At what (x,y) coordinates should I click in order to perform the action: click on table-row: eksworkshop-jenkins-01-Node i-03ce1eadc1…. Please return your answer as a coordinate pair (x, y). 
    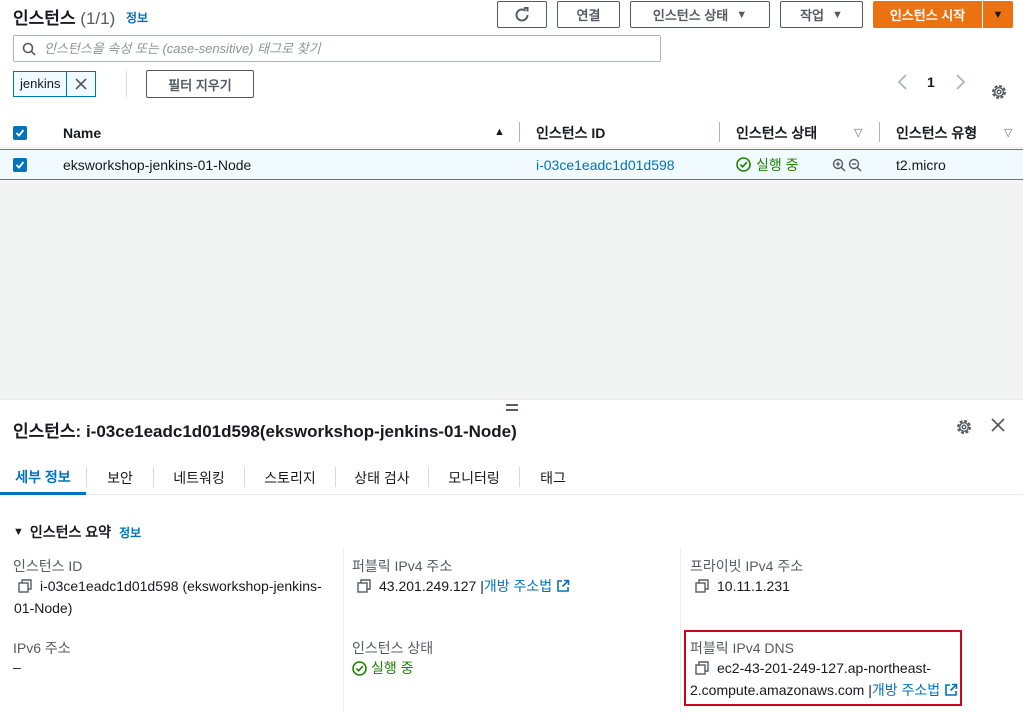
    Looking at the image, I should click on (511, 164).